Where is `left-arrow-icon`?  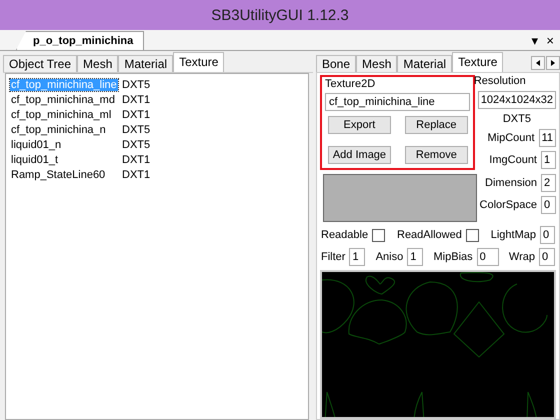 left-arrow-icon is located at coordinates (538, 63).